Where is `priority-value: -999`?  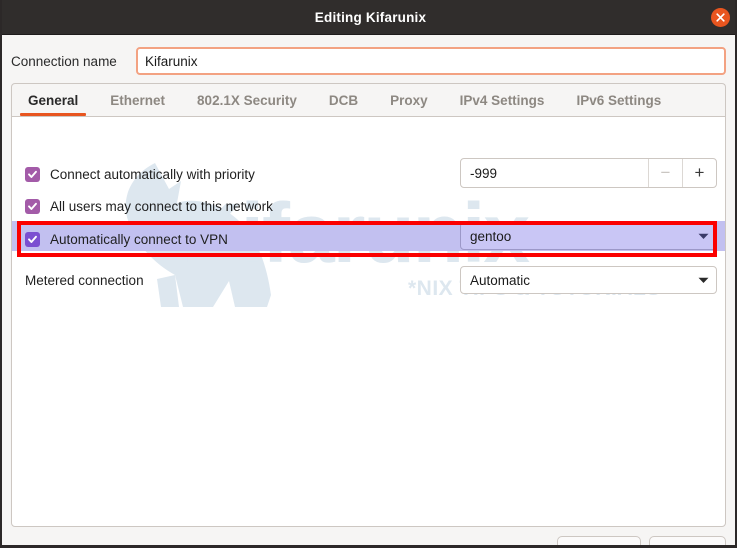
priority-value: -999 is located at coordinates (484, 173).